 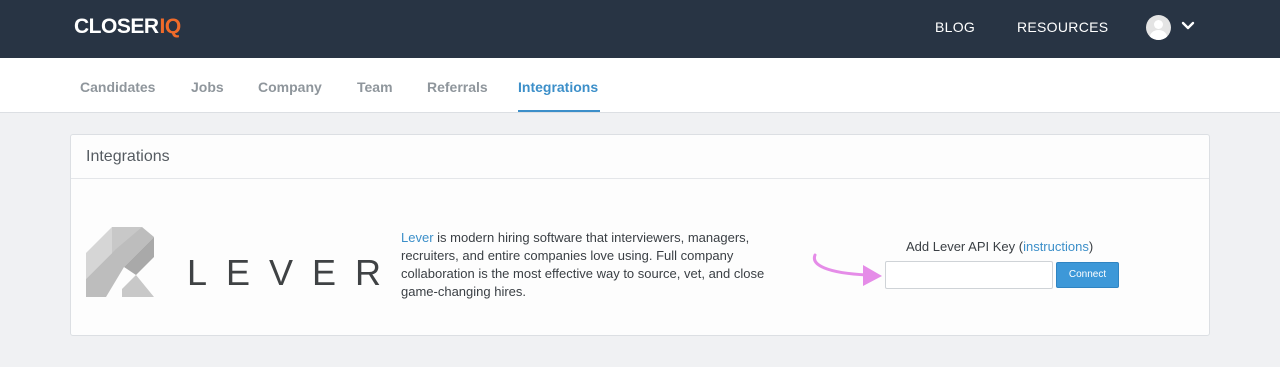 I want to click on avatar, so click(x=1158, y=27).